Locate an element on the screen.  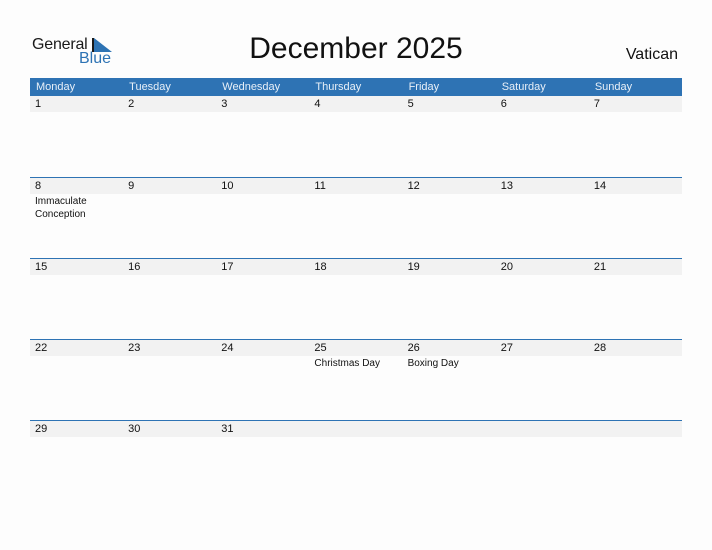
day-number: 24 is located at coordinates (227, 348).